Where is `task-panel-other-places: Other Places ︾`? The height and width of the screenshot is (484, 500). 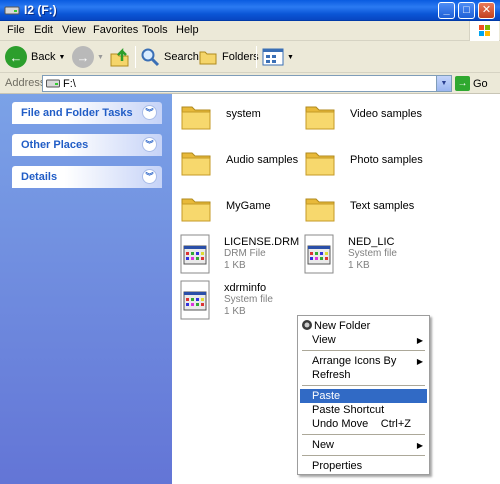
task-panel-other-places: Other Places ︾ is located at coordinates (87, 145).